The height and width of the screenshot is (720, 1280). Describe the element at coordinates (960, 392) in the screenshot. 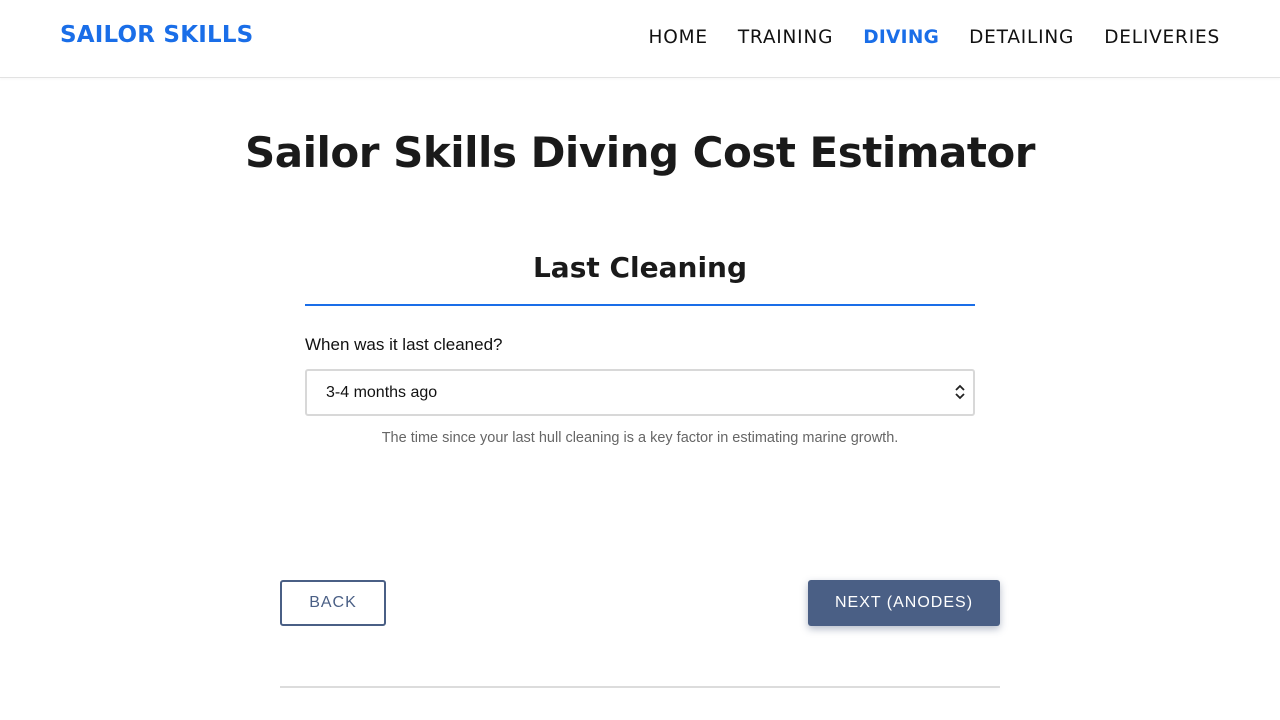

I see `chevron-updown-icon` at that location.